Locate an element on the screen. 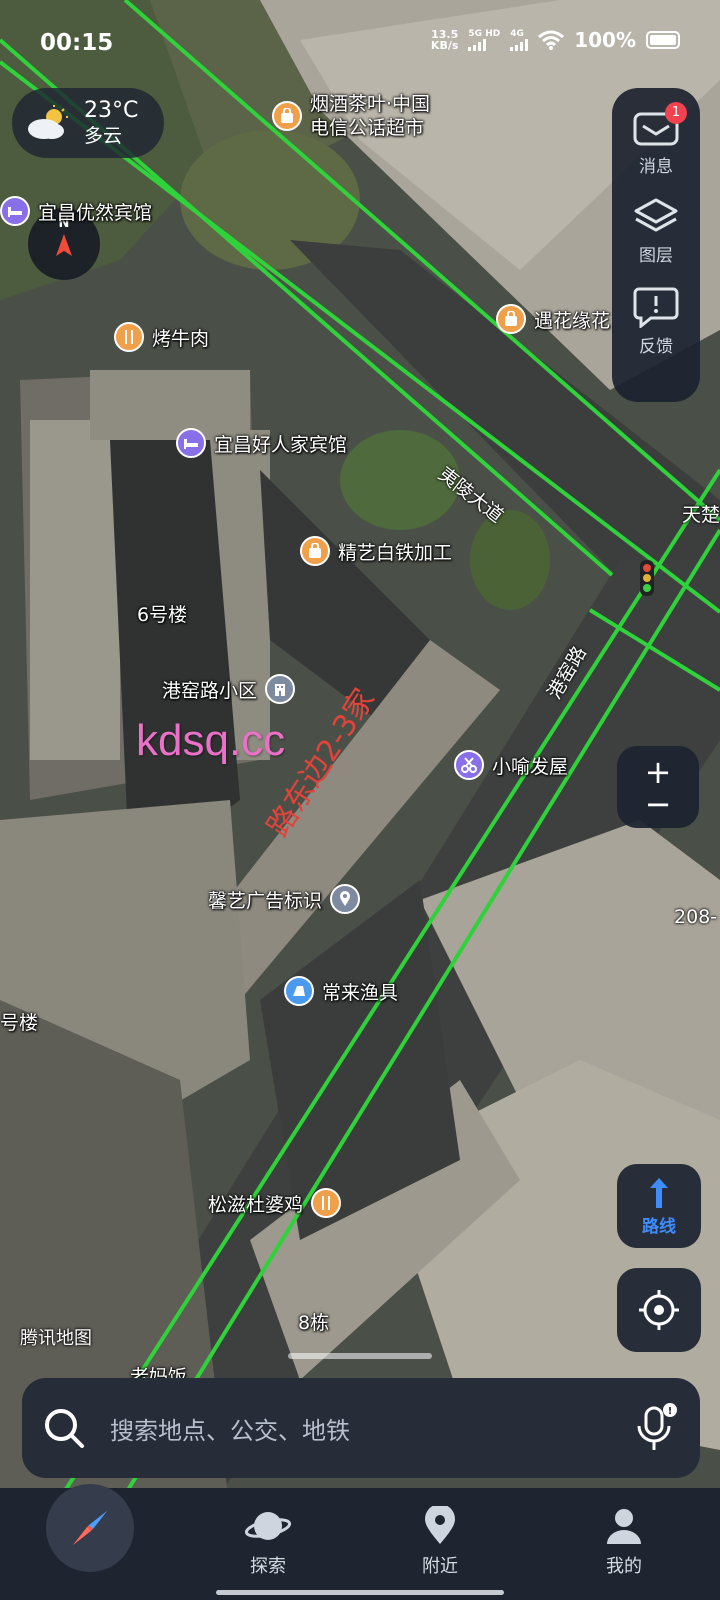  nav-explore: 探索 is located at coordinates (268, 1542).